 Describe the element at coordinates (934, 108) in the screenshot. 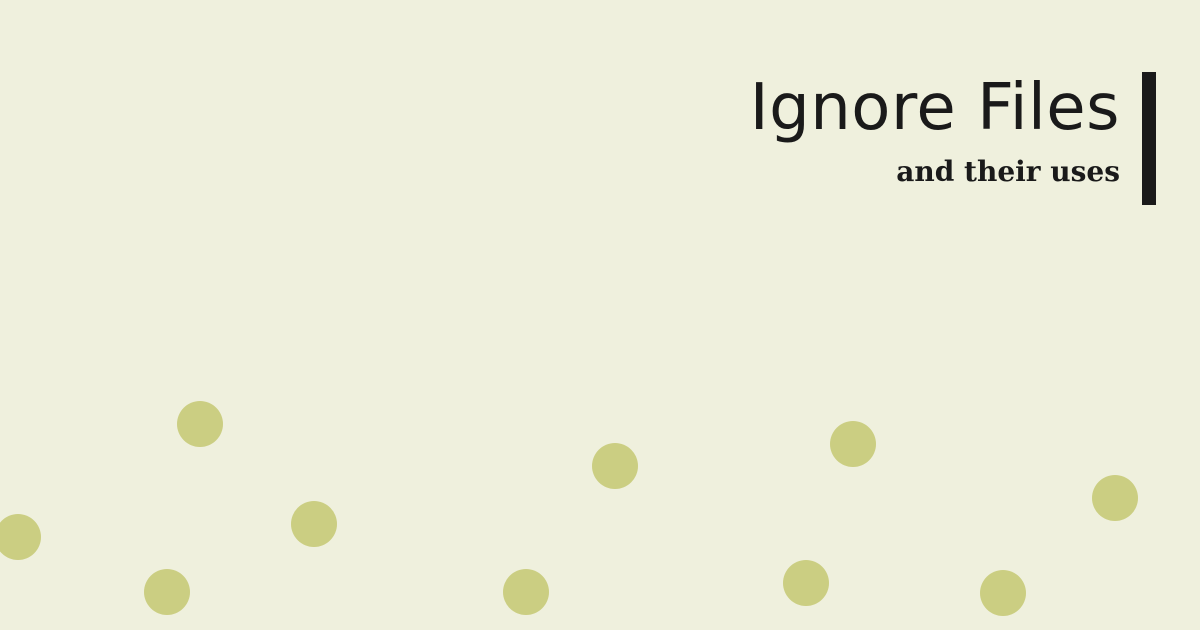

I see `banner-title: Ignore Files` at that location.